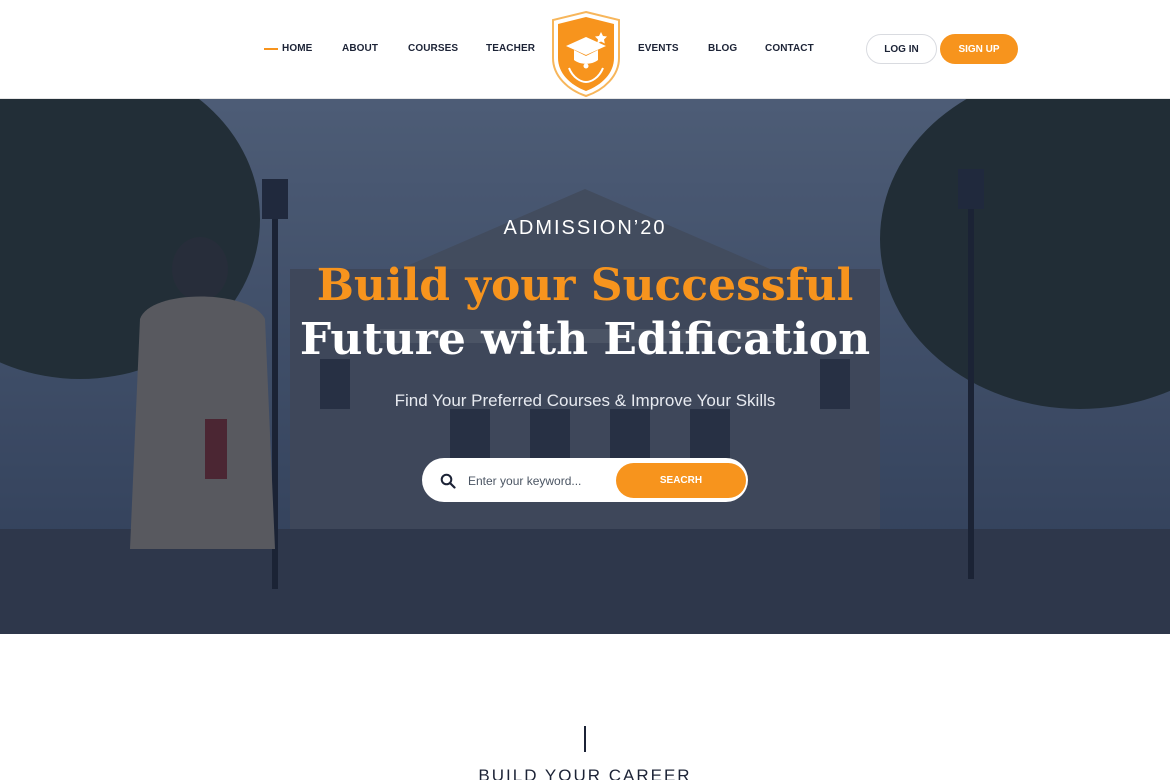  What do you see at coordinates (585, 739) in the screenshot?
I see `section-divider` at bounding box center [585, 739].